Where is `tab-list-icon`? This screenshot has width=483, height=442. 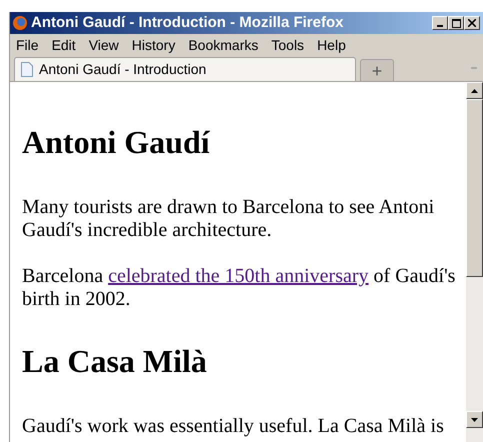
tab-list-icon is located at coordinates (474, 69).